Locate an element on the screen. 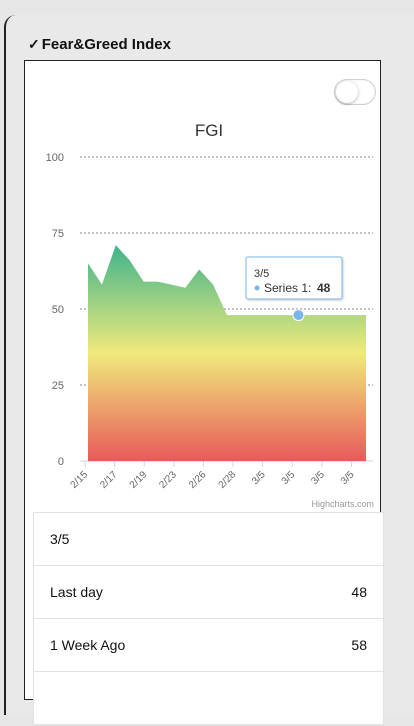 This screenshot has width=414, height=726. row-value: 48 is located at coordinates (359, 592).